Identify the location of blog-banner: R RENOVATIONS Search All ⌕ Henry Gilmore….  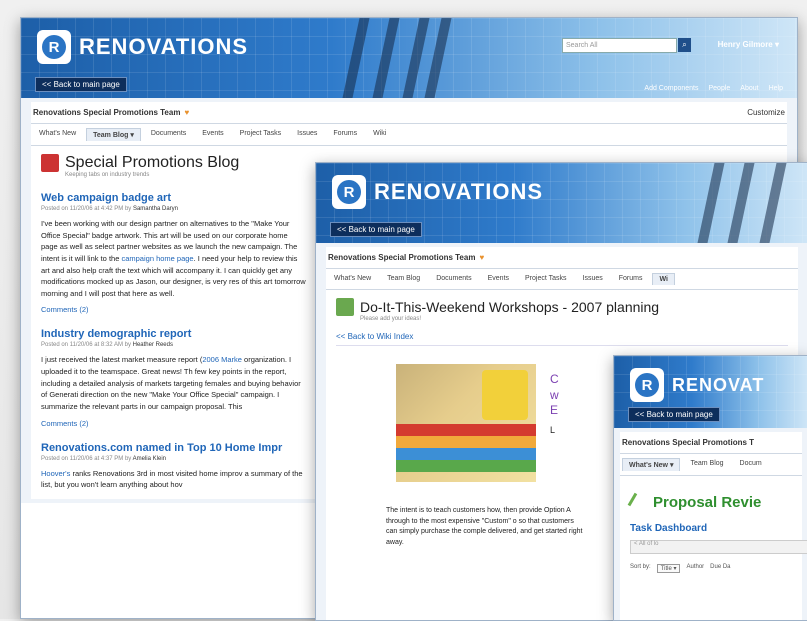
(409, 58).